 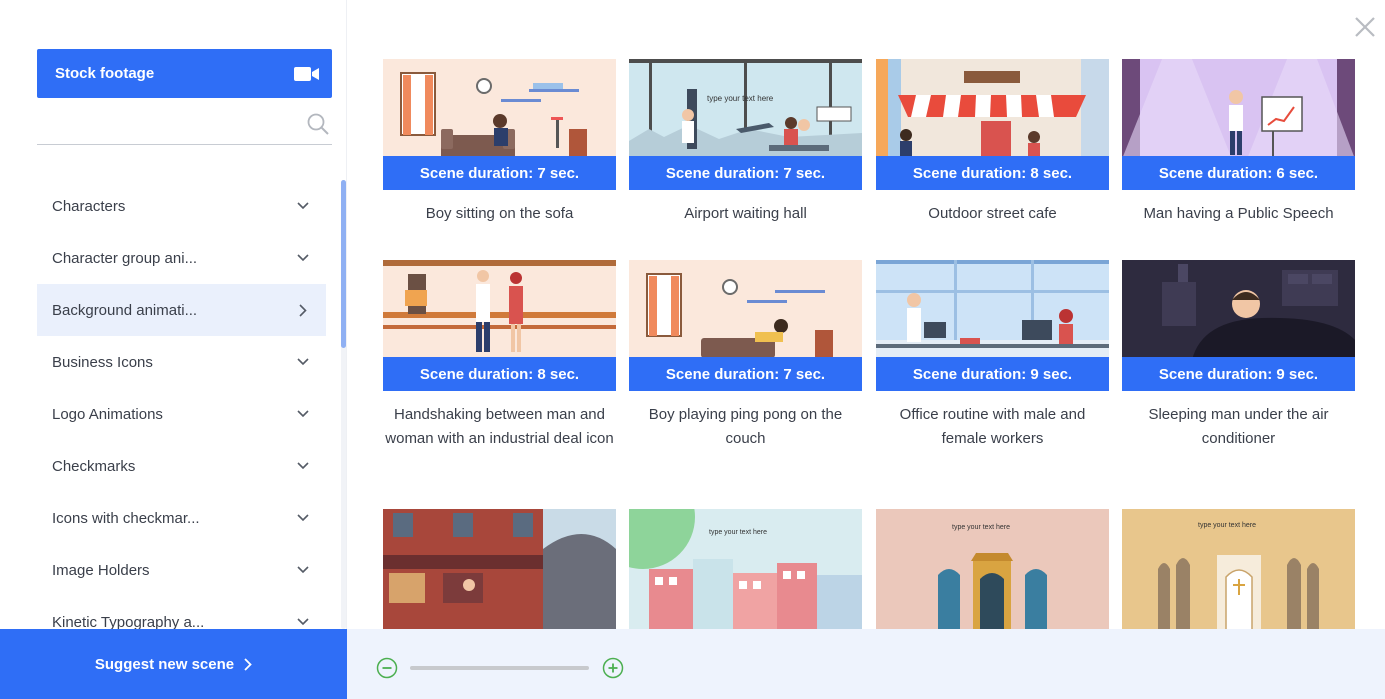 What do you see at coordinates (343, 264) in the screenshot?
I see `sidebar-scrollbar-thumb` at bounding box center [343, 264].